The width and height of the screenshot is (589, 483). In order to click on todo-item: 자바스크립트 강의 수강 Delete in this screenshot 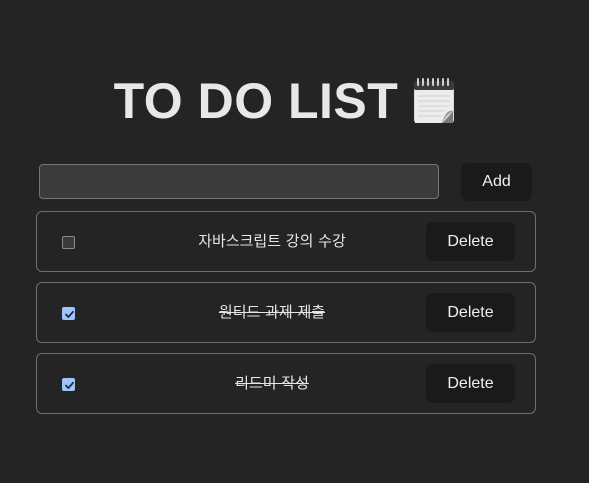, I will do `click(286, 241)`.